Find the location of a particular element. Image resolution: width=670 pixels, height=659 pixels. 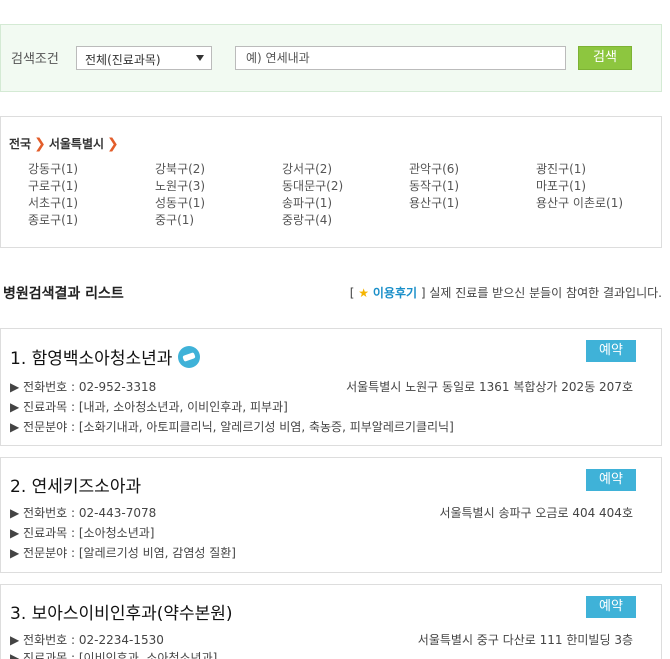

department-select-value: 전체(진료과목) is located at coordinates (123, 60).